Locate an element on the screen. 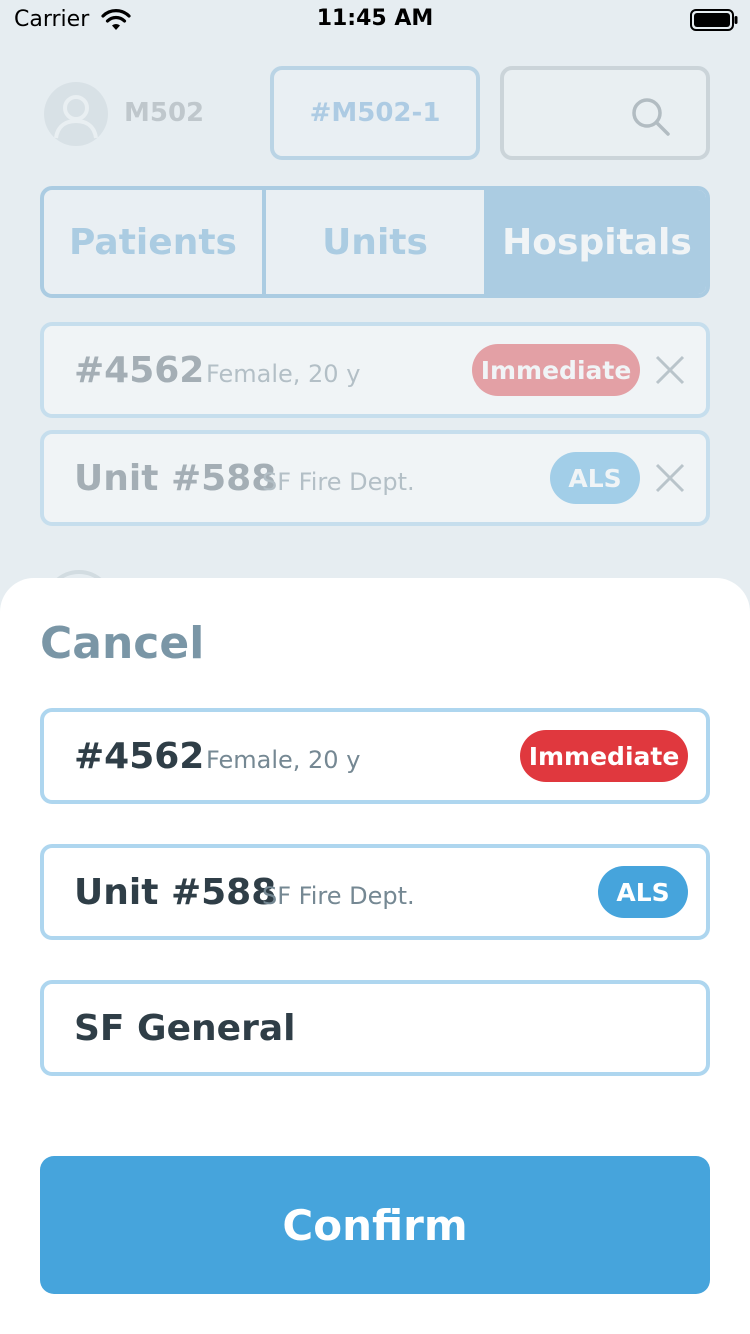 The height and width of the screenshot is (1334, 750). selected-unit-row: Unit #588 SF Fire Dept. ALS is located at coordinates (375, 478).